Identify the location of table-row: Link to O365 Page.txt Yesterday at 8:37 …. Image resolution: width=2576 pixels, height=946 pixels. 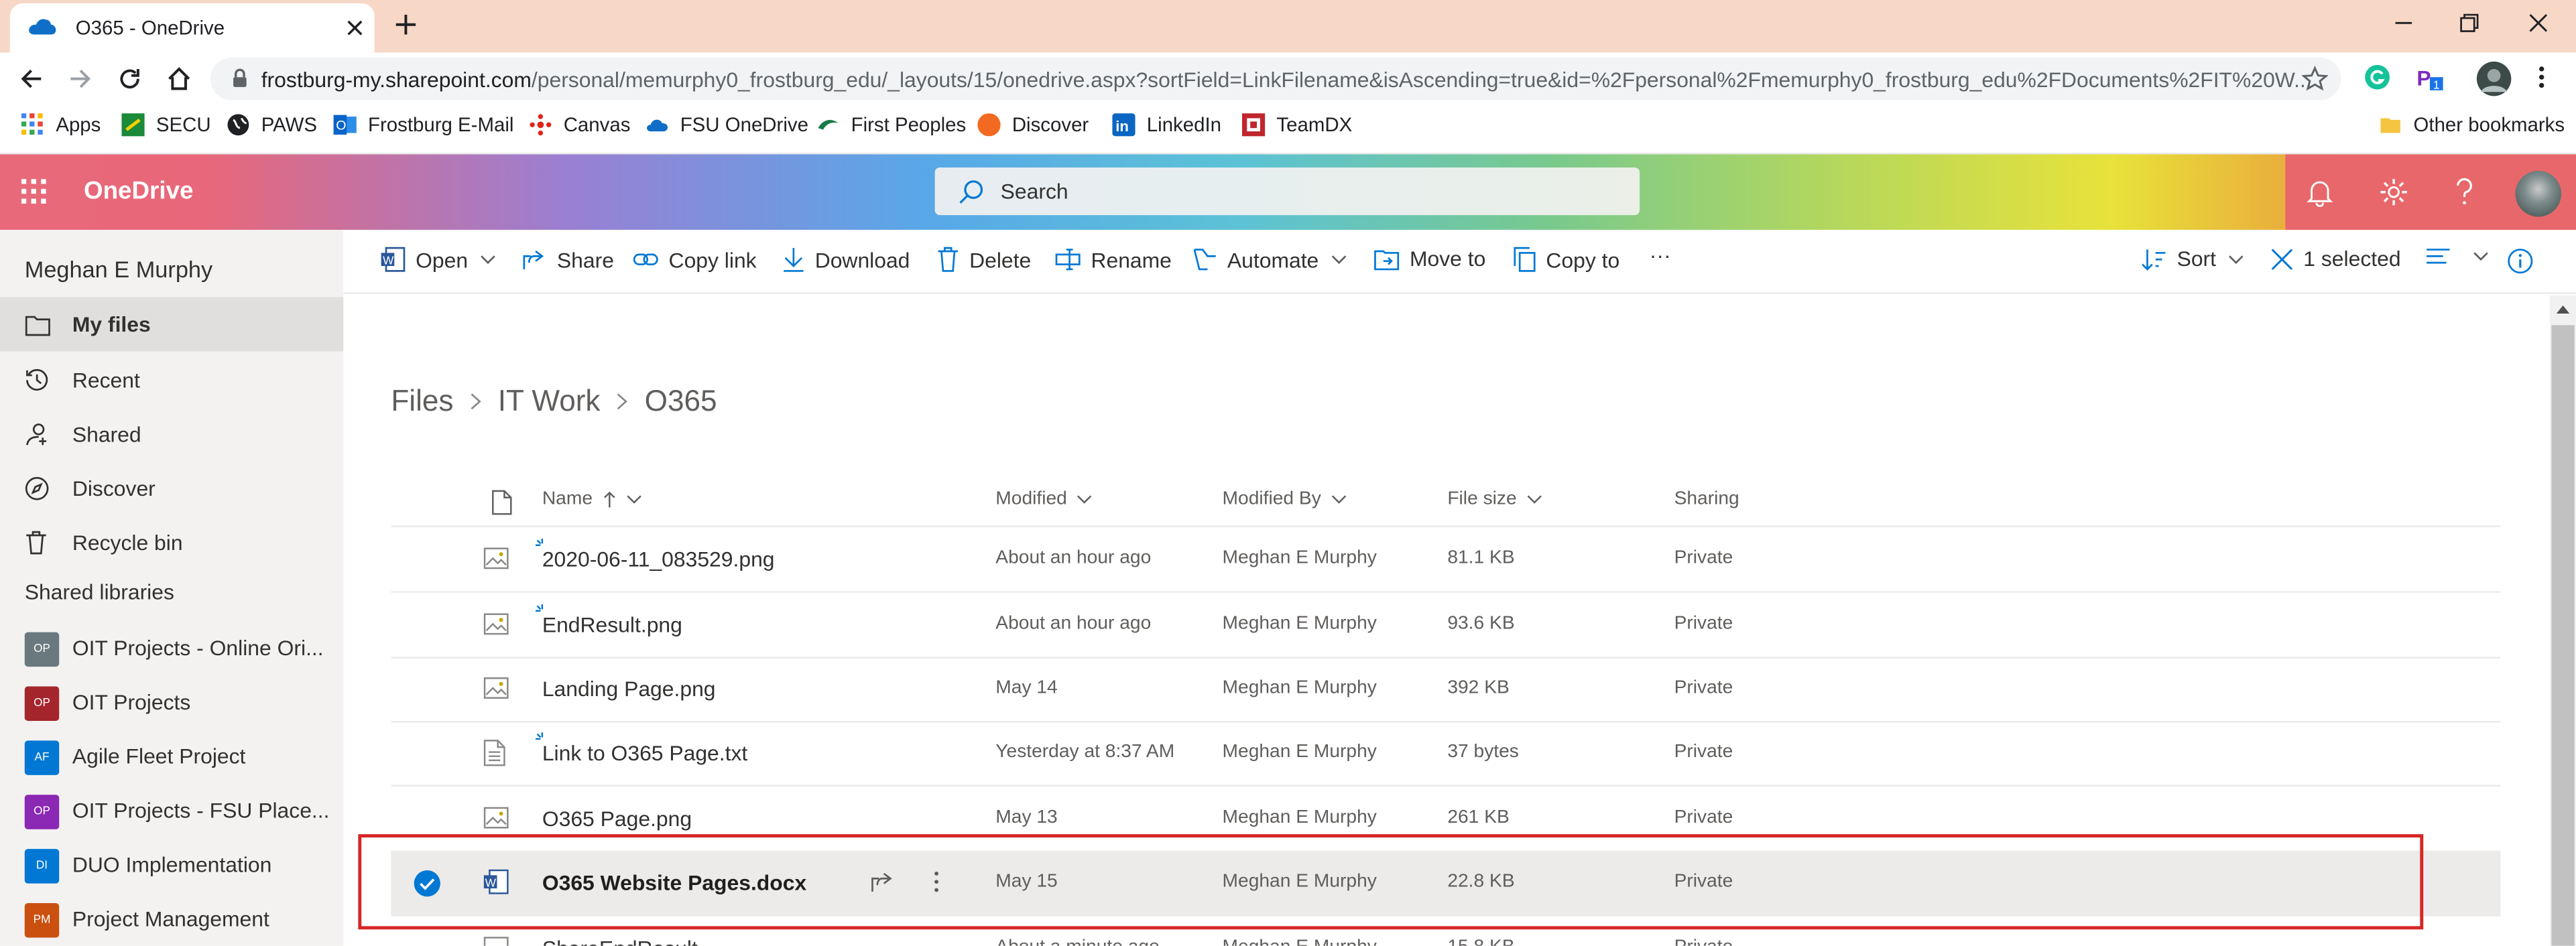
(1446, 754).